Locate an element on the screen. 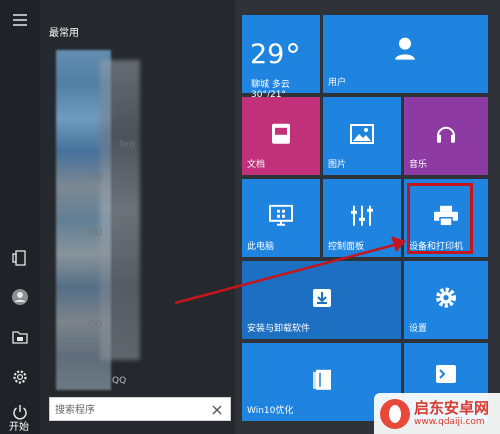 This screenshot has width=500, height=434. start-rail: 开始 is located at coordinates (20, 217).